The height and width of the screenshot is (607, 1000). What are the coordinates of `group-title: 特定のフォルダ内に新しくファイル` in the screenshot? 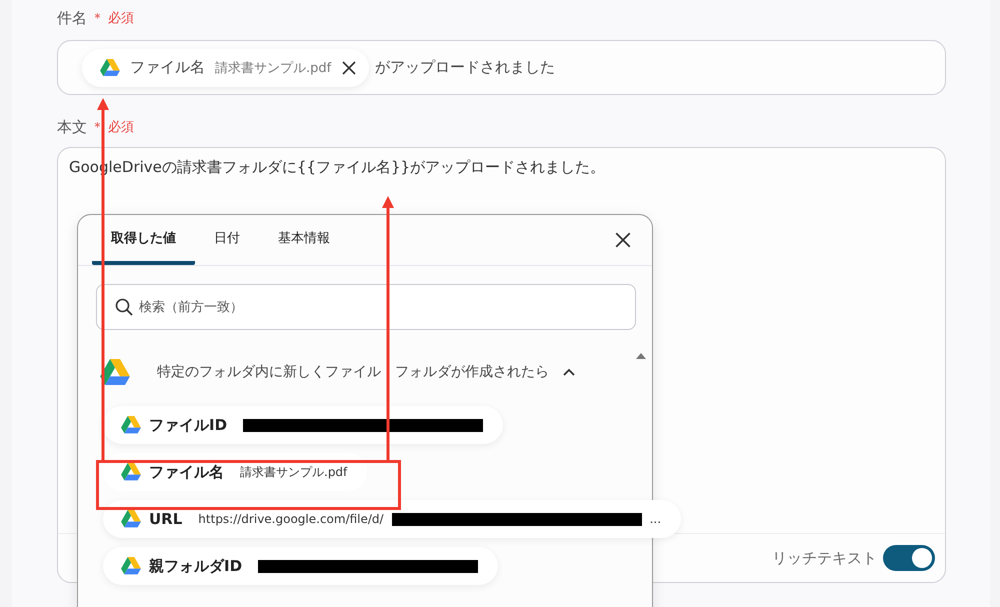 It's located at (269, 372).